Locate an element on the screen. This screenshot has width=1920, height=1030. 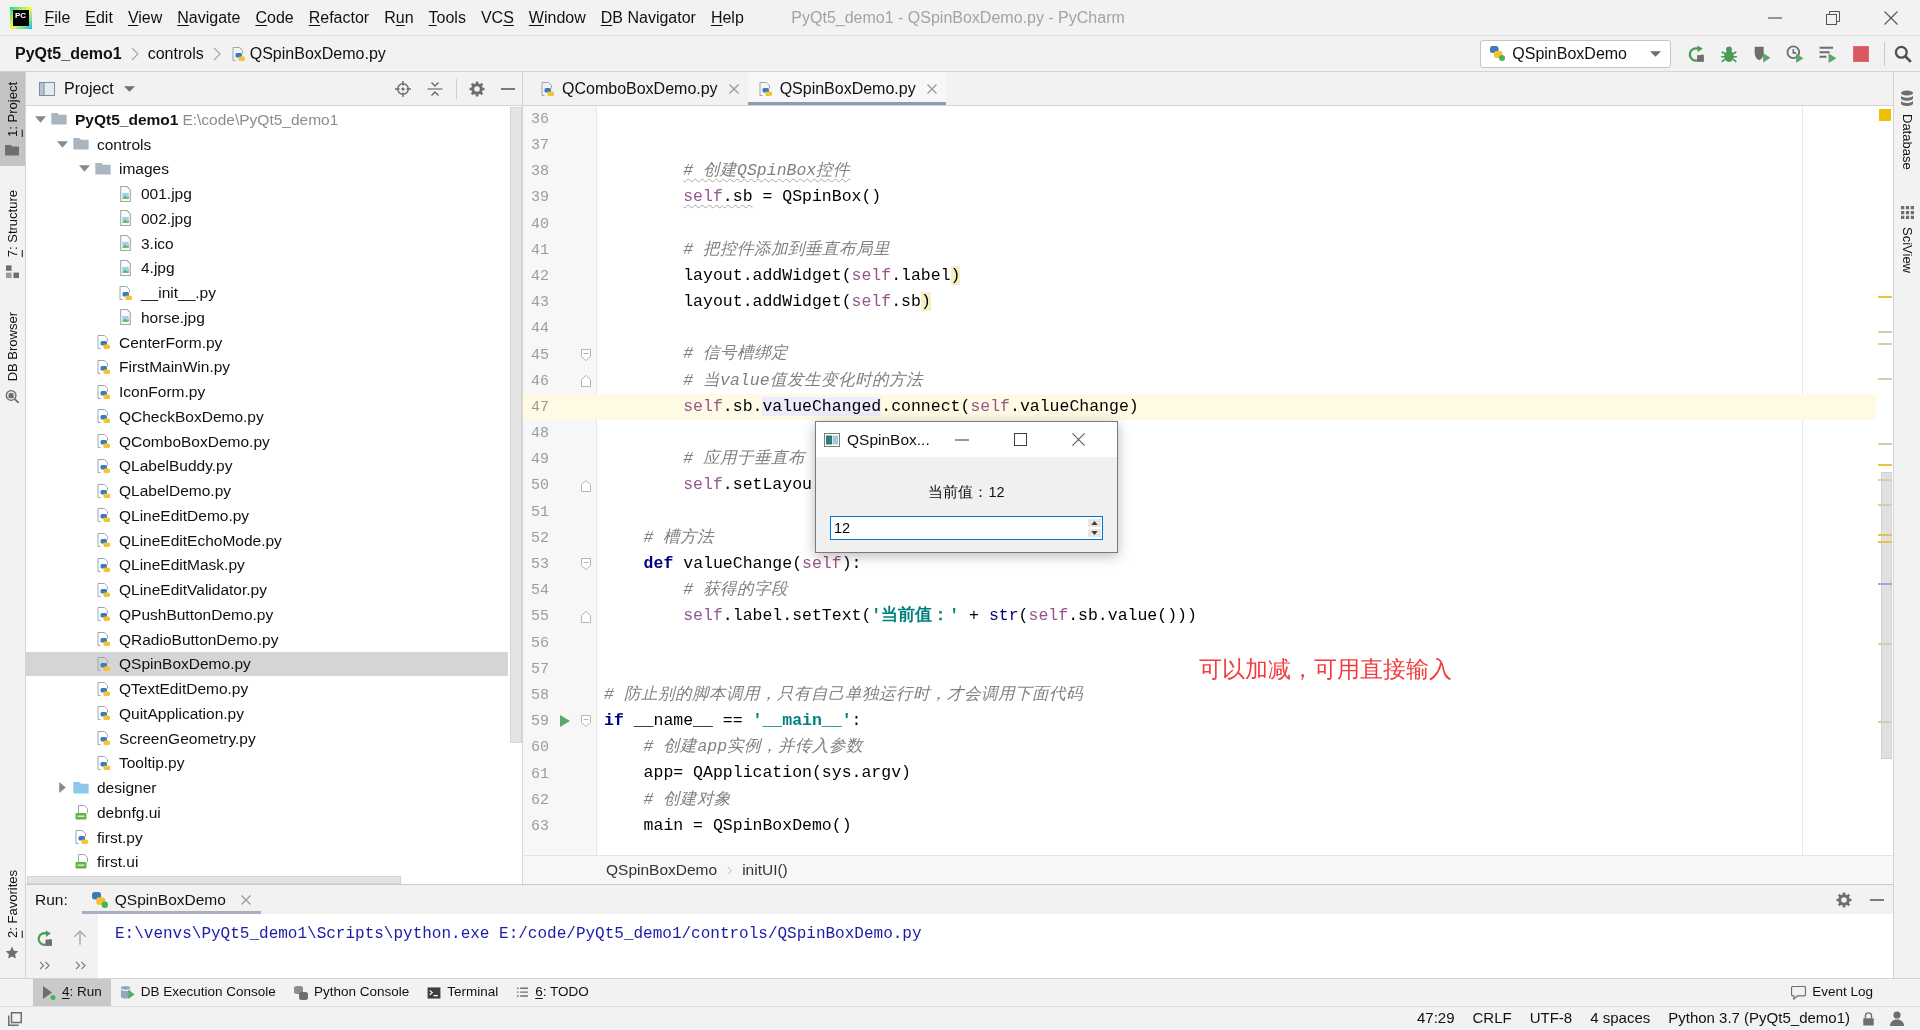
tree-item: QRadioButtonDemo.py is located at coordinates (267, 639).